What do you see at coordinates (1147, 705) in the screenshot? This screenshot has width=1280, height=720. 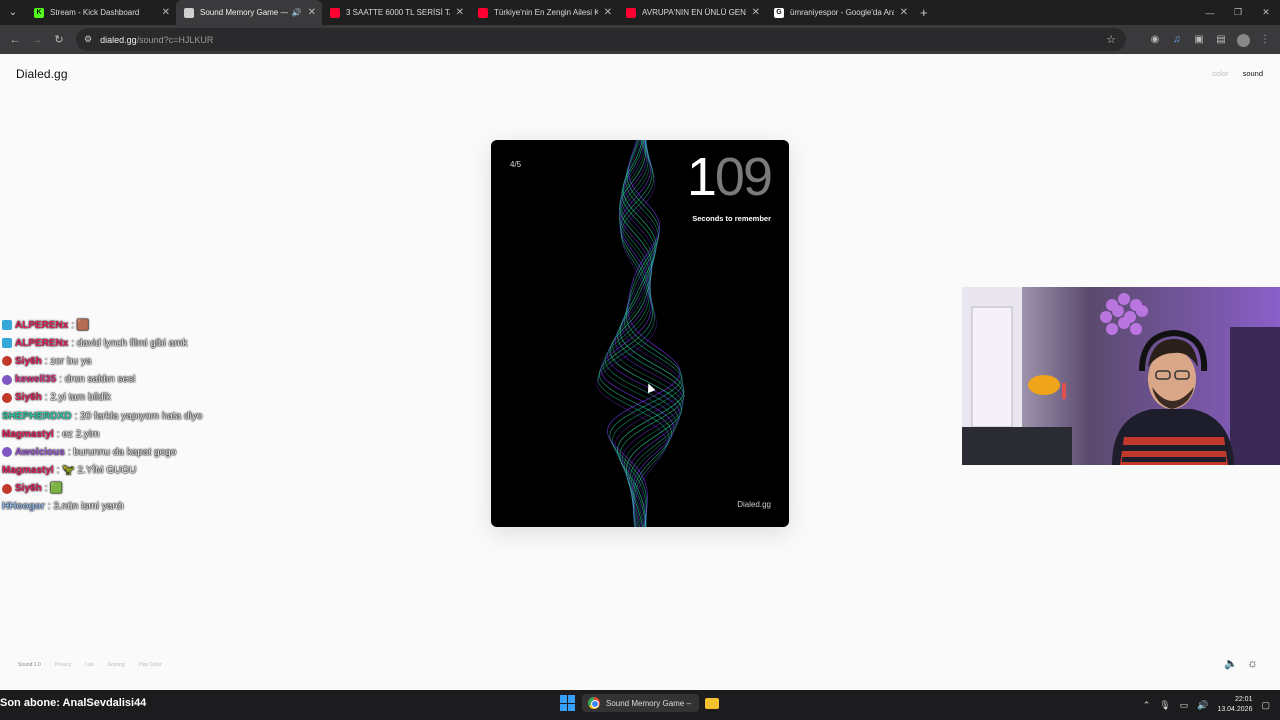 I see `tray-chevron-icon: ⌃` at bounding box center [1147, 705].